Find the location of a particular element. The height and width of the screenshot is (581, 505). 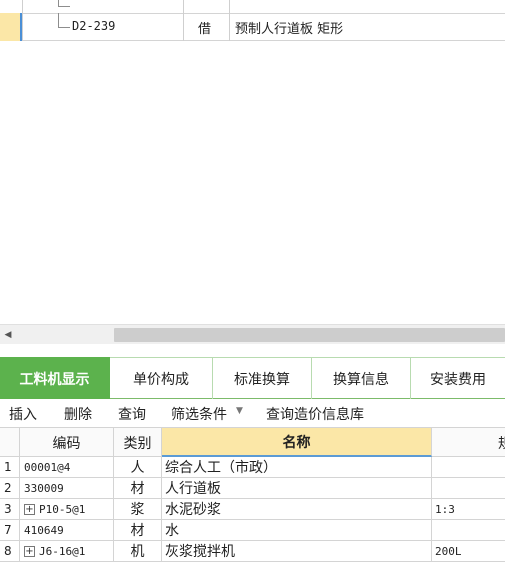

horizontal-scrollbar: ◀ is located at coordinates (252, 334).